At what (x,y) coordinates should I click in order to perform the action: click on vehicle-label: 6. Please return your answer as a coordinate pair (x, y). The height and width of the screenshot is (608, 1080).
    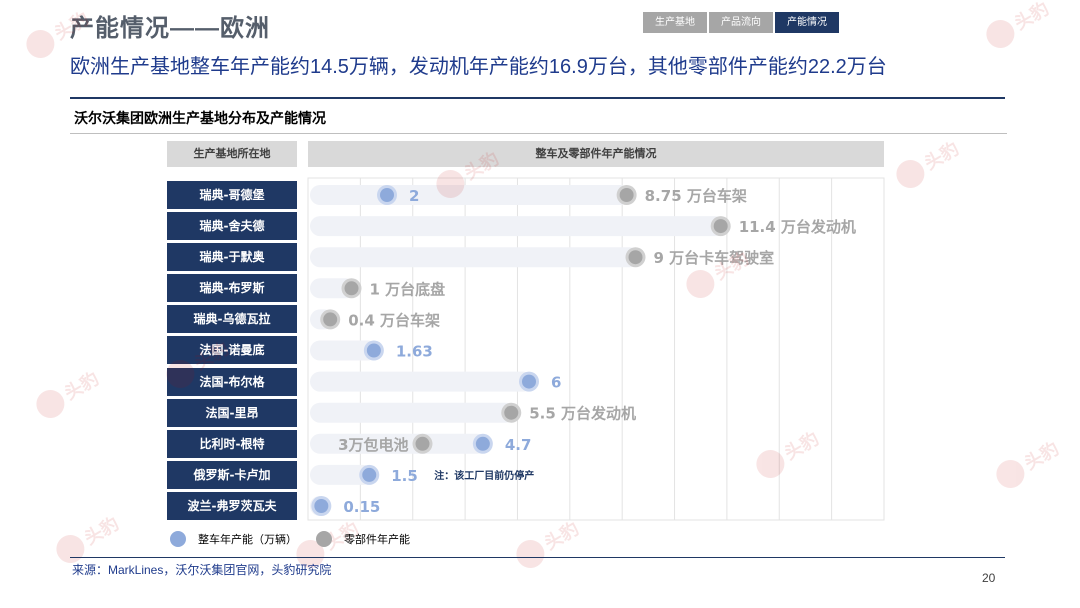
    Looking at the image, I should click on (556, 383).